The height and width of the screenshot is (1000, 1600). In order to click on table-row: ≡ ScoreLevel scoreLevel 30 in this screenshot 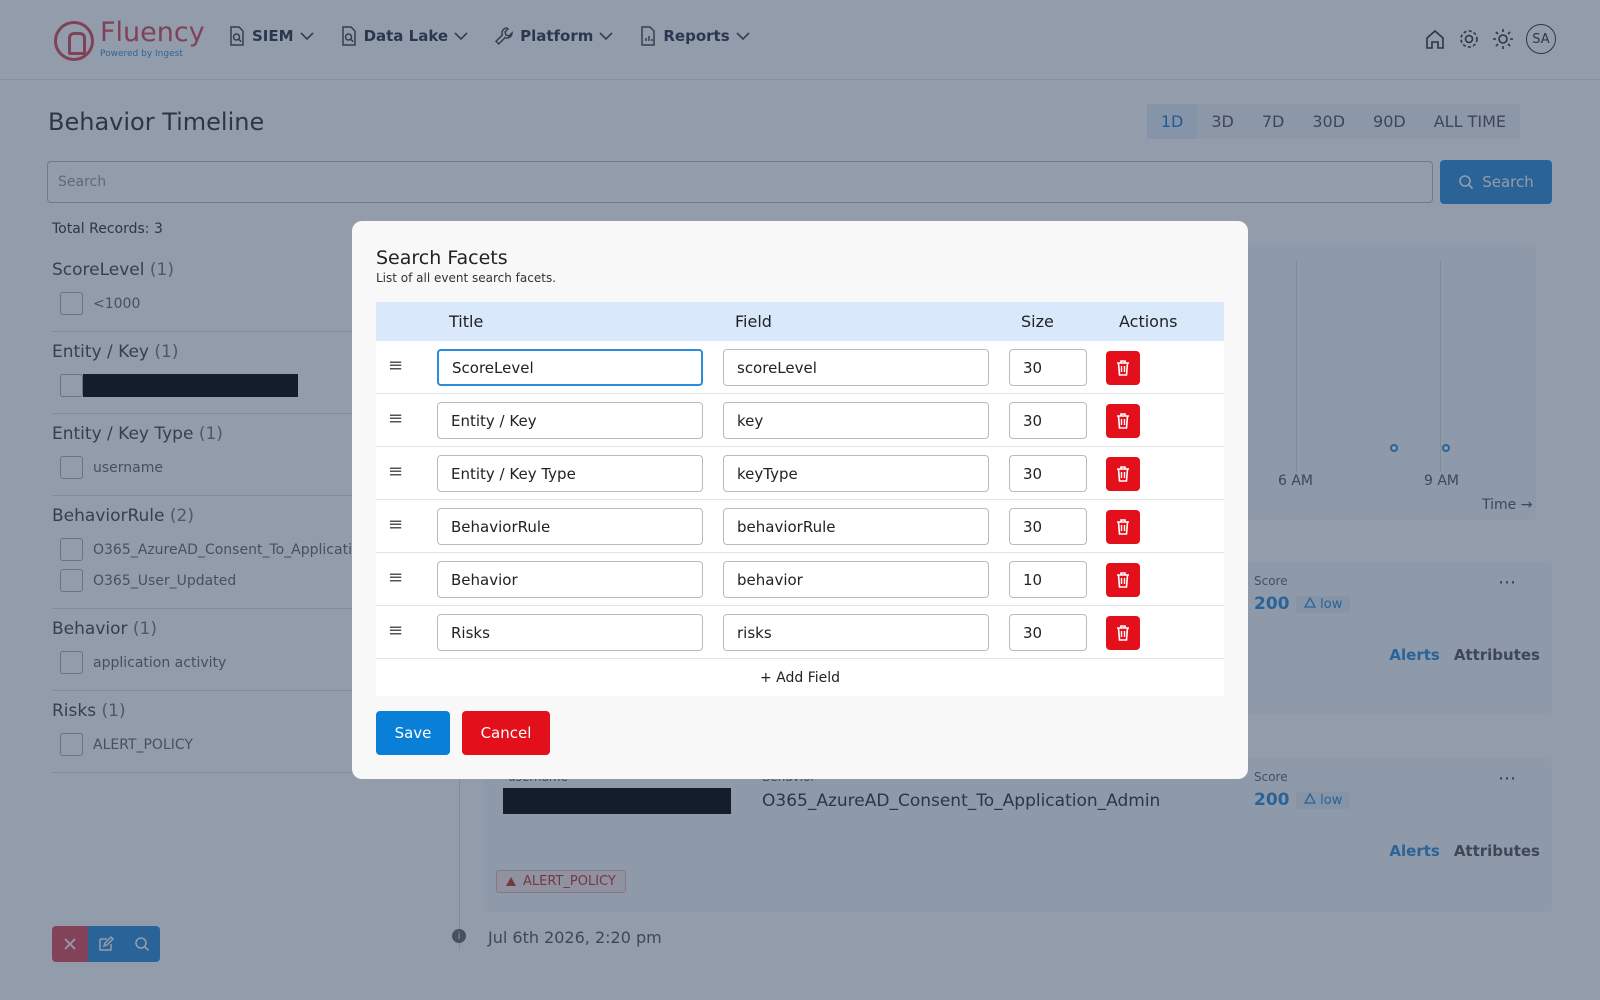, I will do `click(800, 367)`.